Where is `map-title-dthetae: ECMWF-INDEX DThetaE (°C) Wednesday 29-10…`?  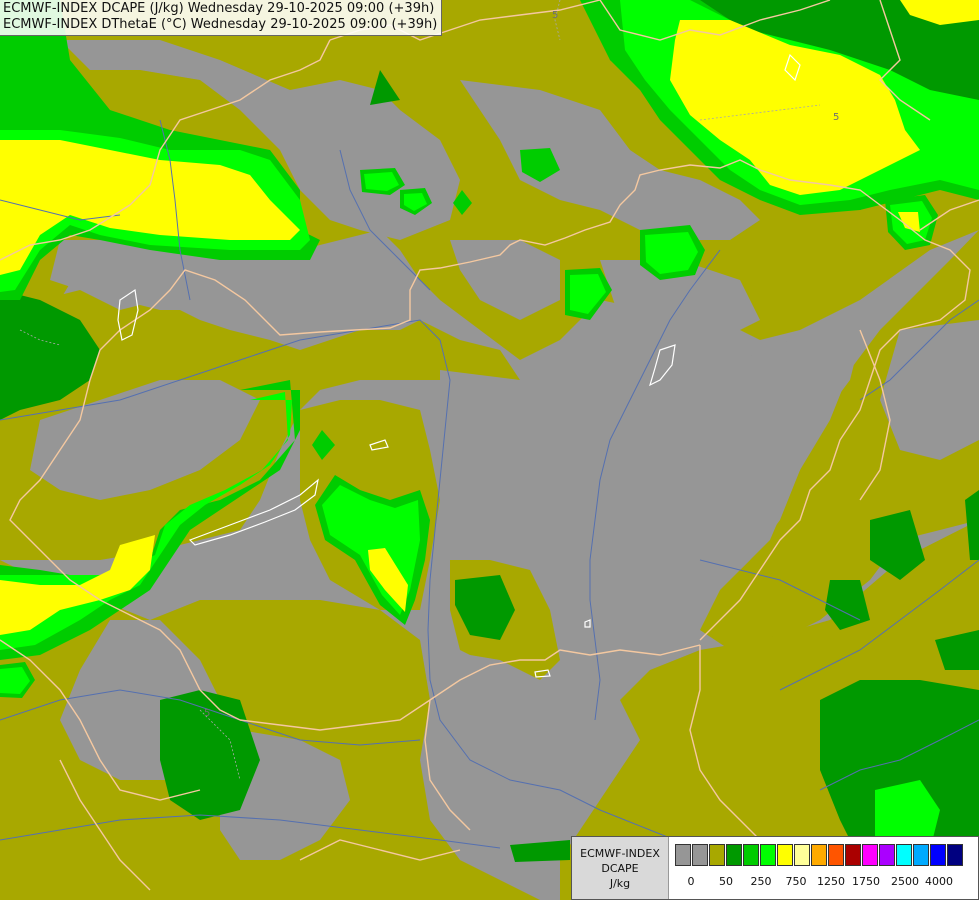 map-title-dthetae: ECMWF-INDEX DThetaE (°C) Wednesday 29-10… is located at coordinates (220, 24).